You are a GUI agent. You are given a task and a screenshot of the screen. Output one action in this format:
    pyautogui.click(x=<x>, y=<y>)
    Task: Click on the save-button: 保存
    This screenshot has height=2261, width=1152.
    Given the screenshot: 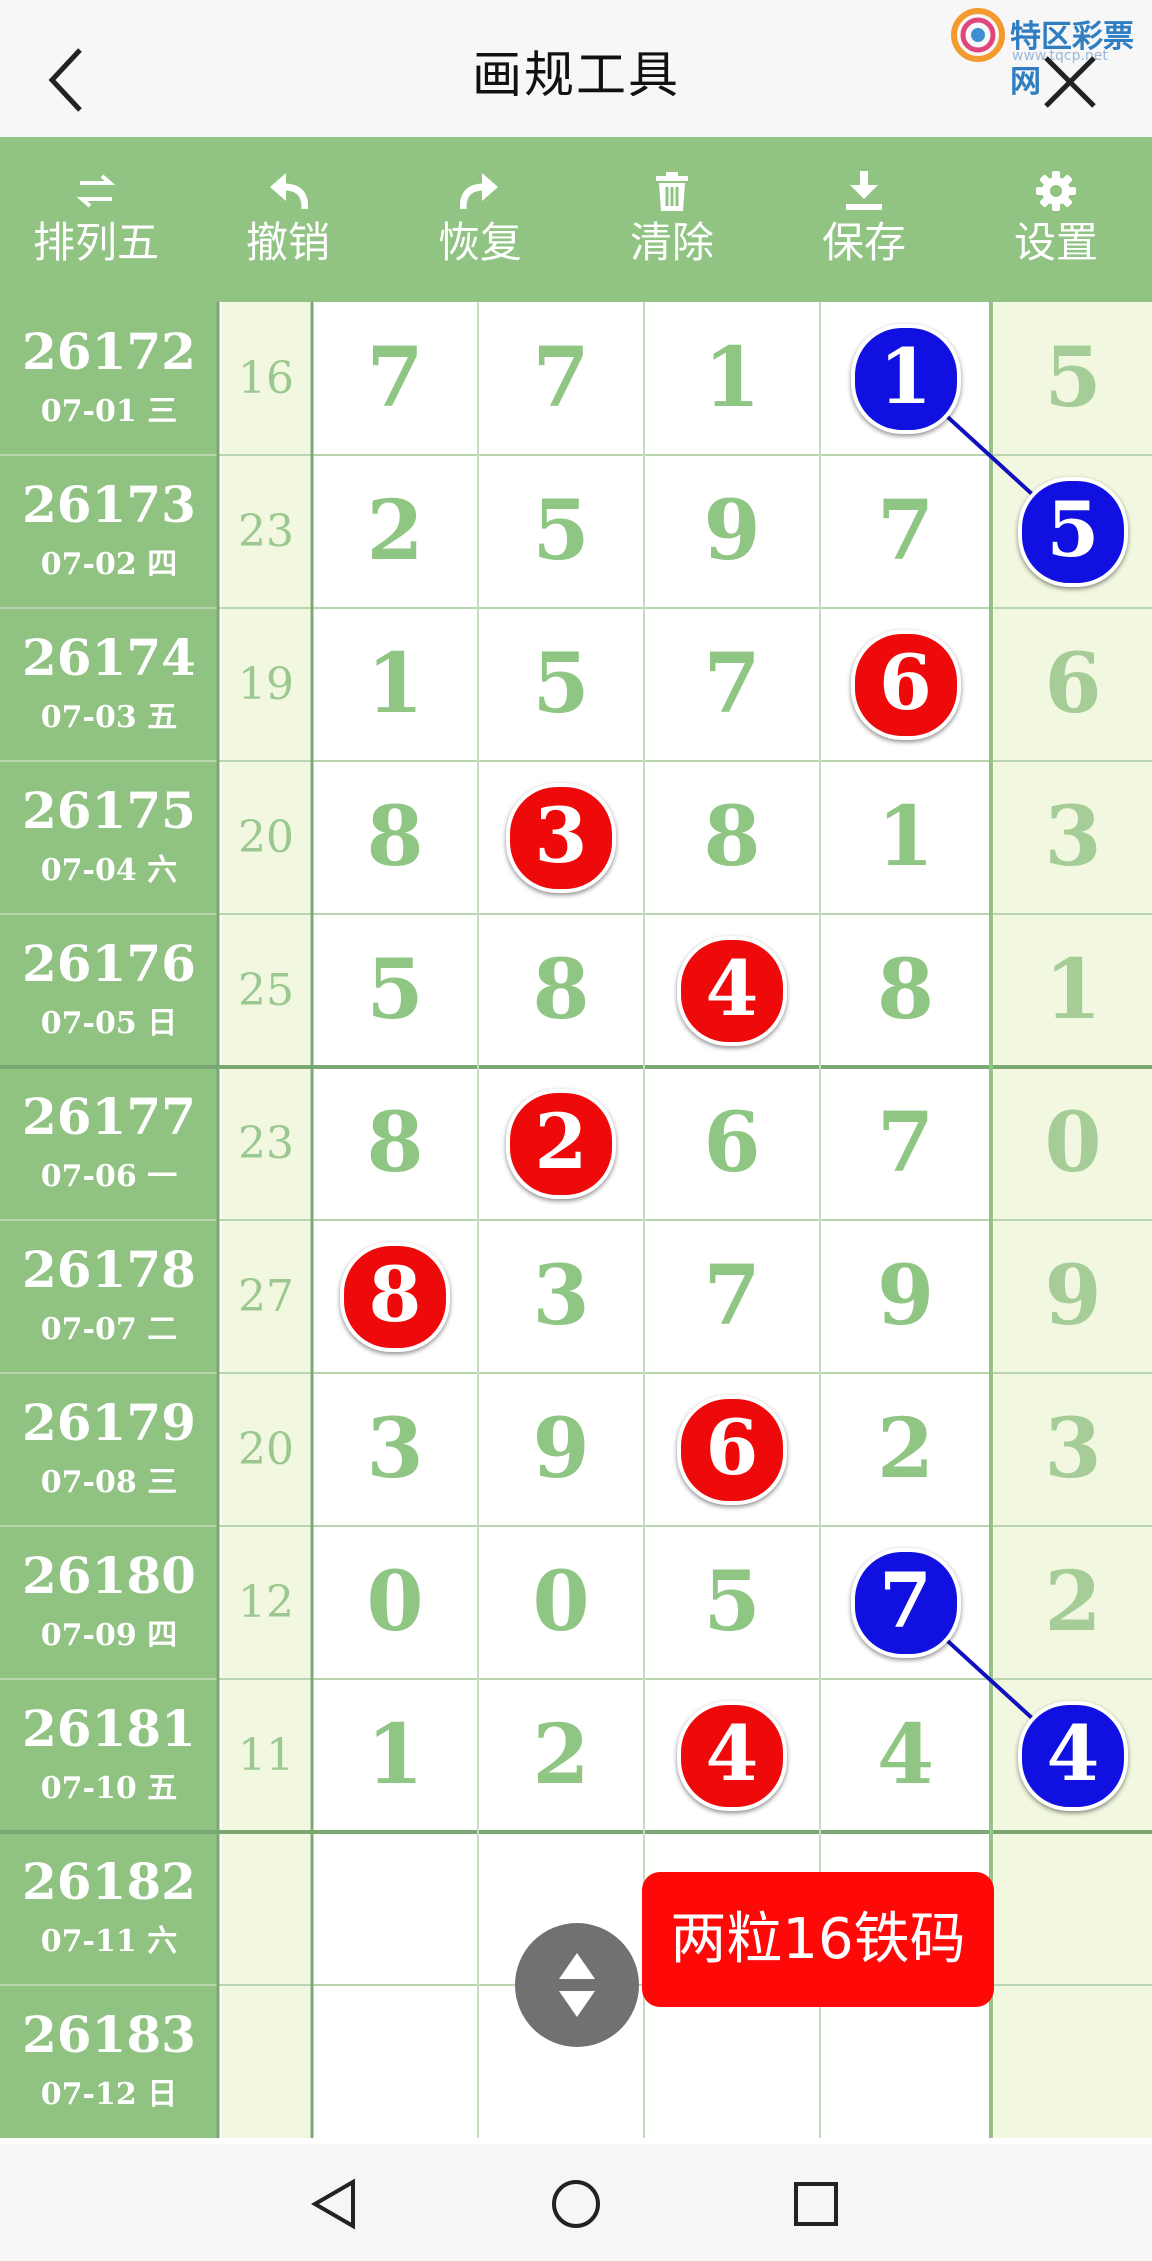 What is the action you would take?
    pyautogui.click(x=864, y=219)
    